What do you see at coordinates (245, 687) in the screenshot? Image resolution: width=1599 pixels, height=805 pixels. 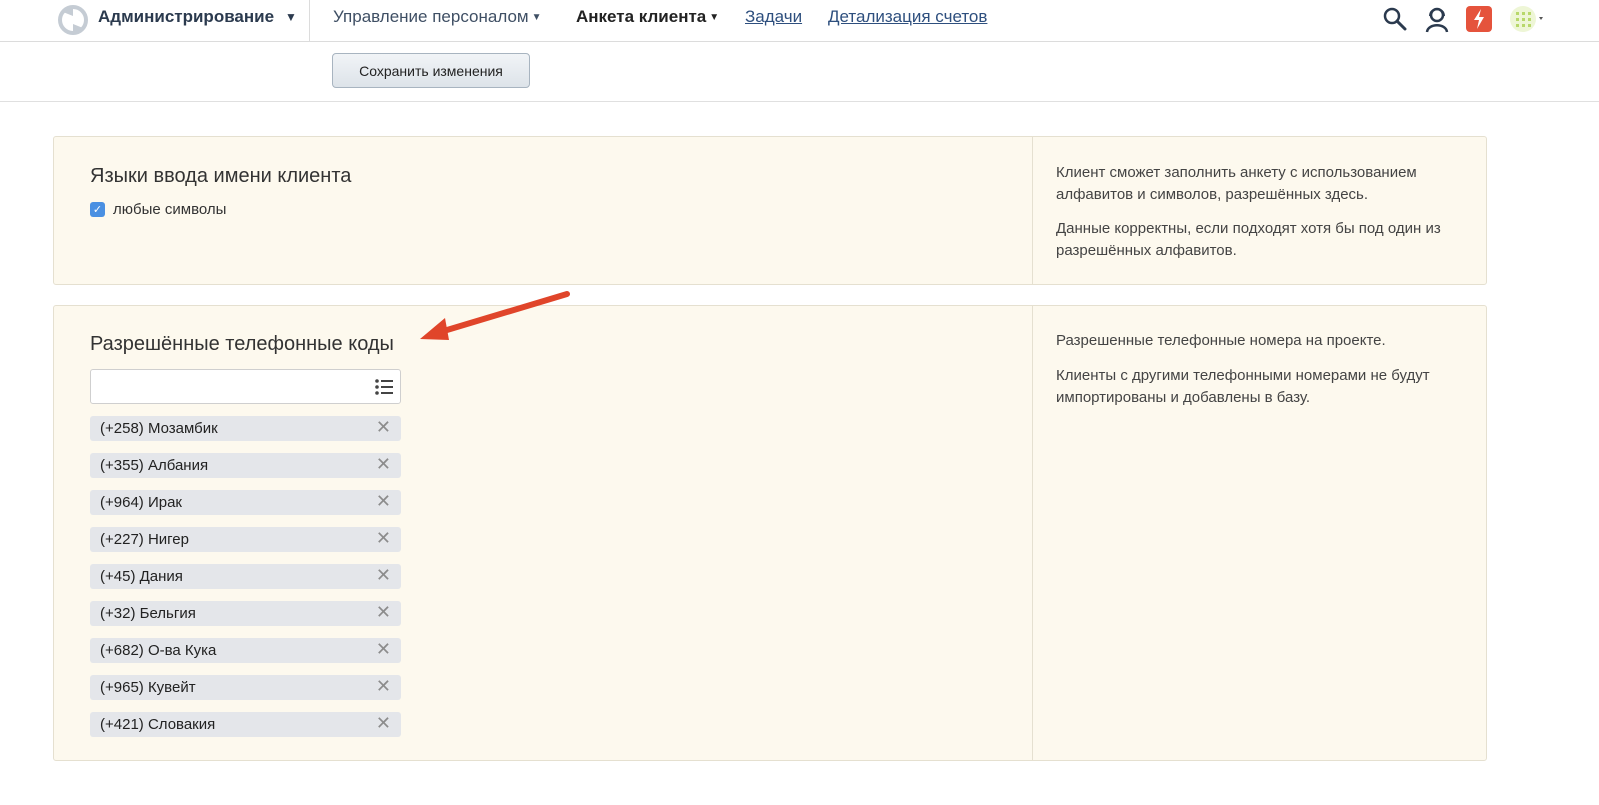 I see `phone-code-tag: (+965) Кувейт ✕` at bounding box center [245, 687].